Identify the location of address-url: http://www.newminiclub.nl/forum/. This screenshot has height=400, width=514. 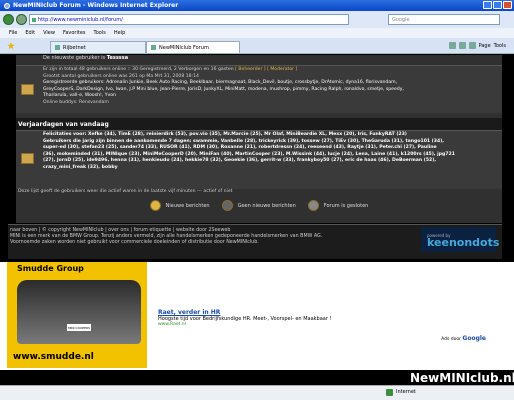
(80, 19).